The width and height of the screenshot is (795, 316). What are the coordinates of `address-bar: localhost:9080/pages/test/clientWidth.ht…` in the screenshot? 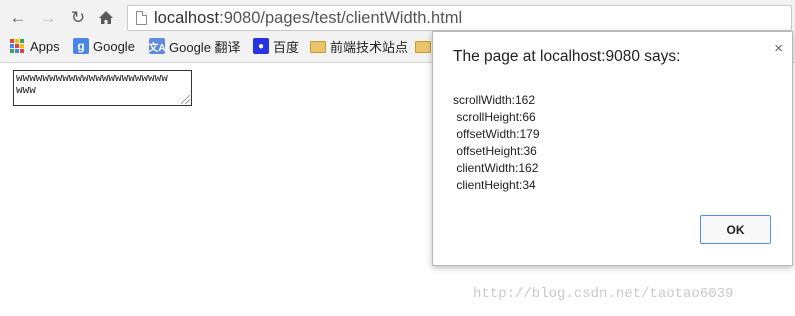 It's located at (459, 18).